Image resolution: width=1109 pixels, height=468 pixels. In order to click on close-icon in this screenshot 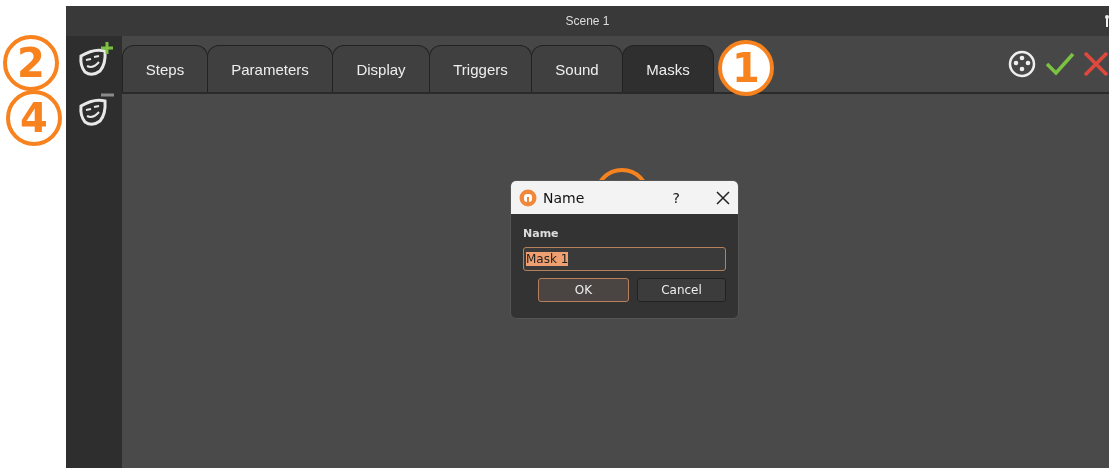, I will do `click(723, 197)`.